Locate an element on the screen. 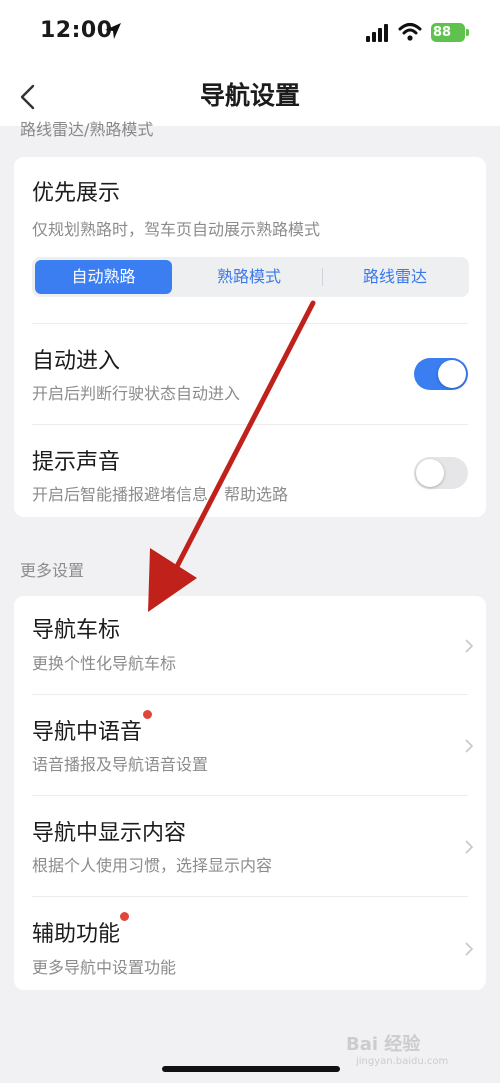 This screenshot has width=500, height=1083. segment-auto-familiar: 自动熟路 is located at coordinates (103, 277).